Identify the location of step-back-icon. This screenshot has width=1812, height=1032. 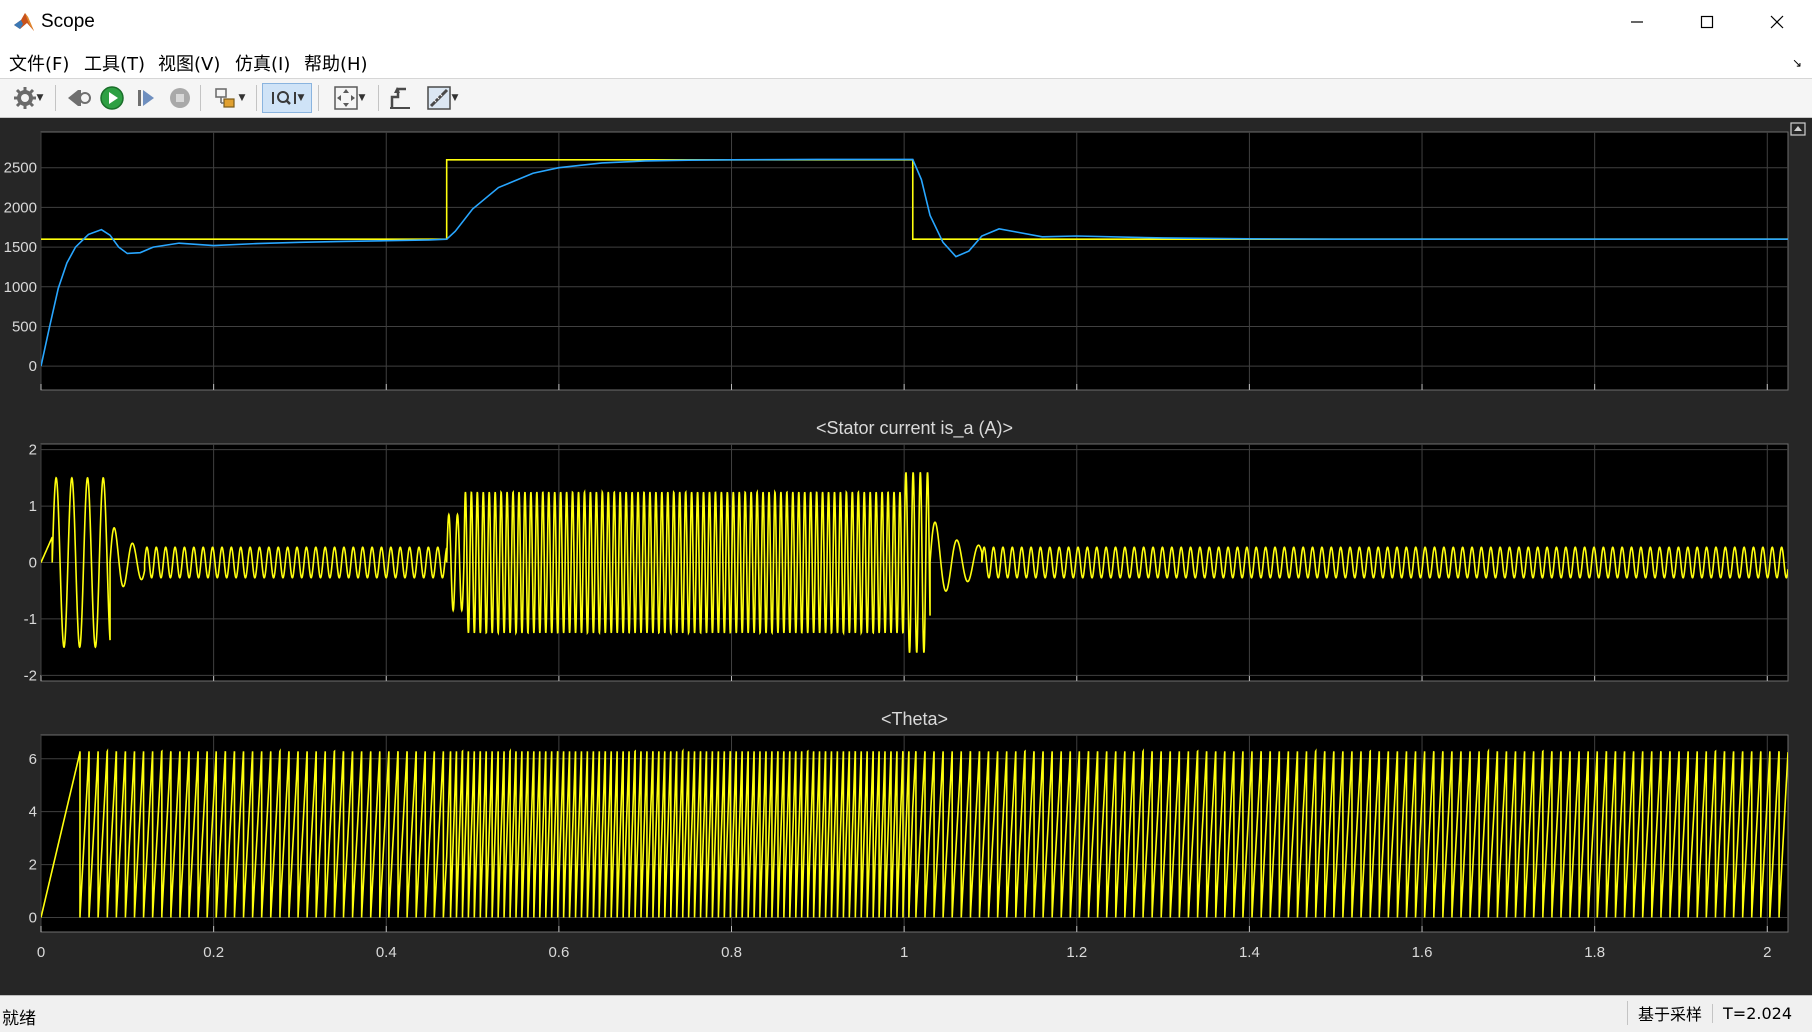
(79, 98).